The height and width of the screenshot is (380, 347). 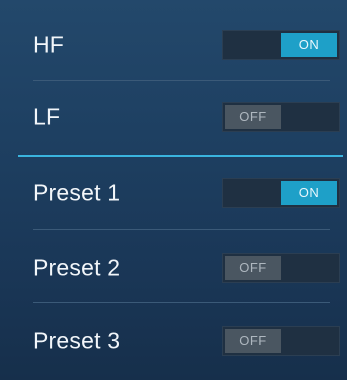 I want to click on setting-label: Preset 2, so click(x=77, y=267).